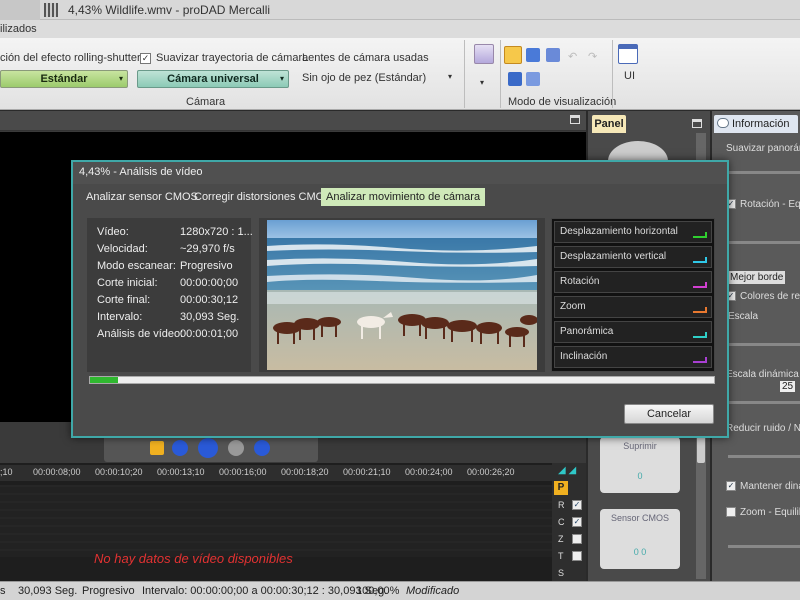 The width and height of the screenshot is (800, 600). What do you see at coordinates (577, 539) in the screenshot?
I see `track-z-checkbox` at bounding box center [577, 539].